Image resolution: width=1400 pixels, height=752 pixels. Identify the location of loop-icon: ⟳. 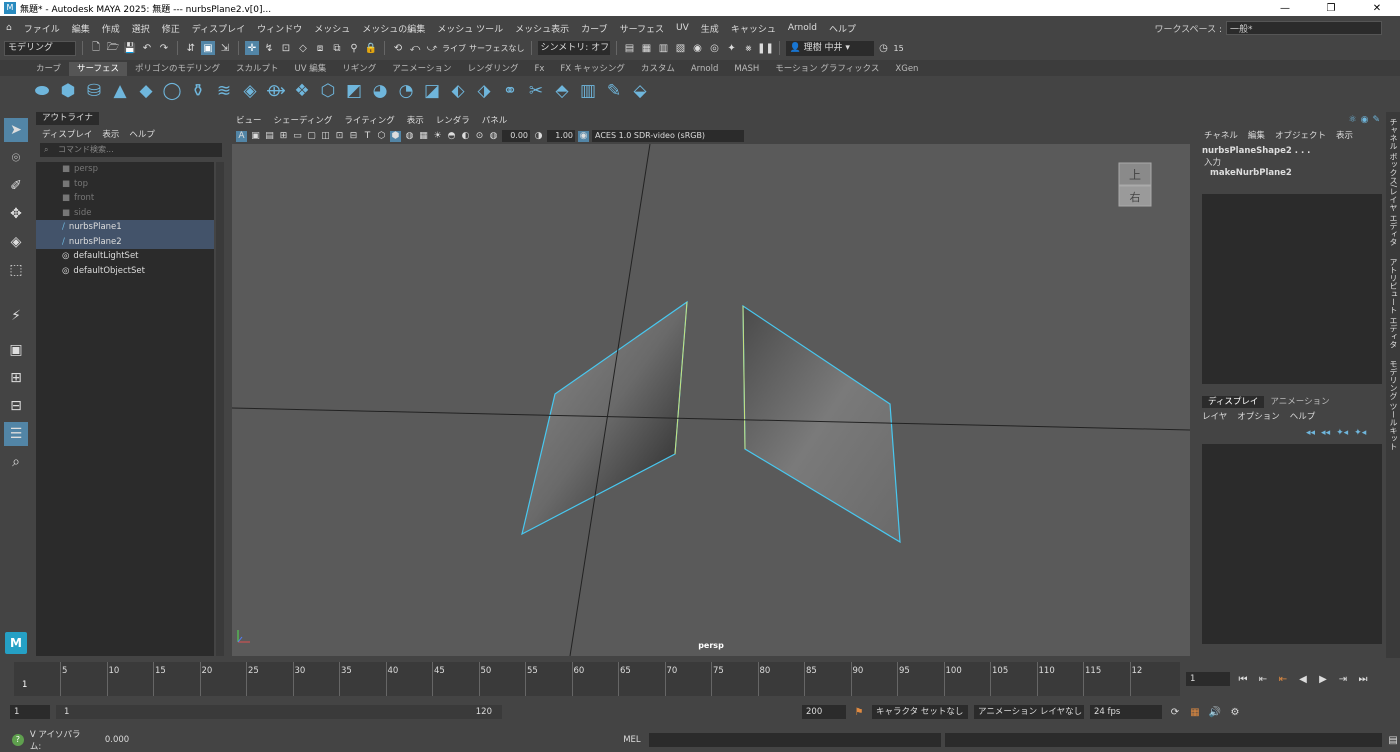
(1175, 712).